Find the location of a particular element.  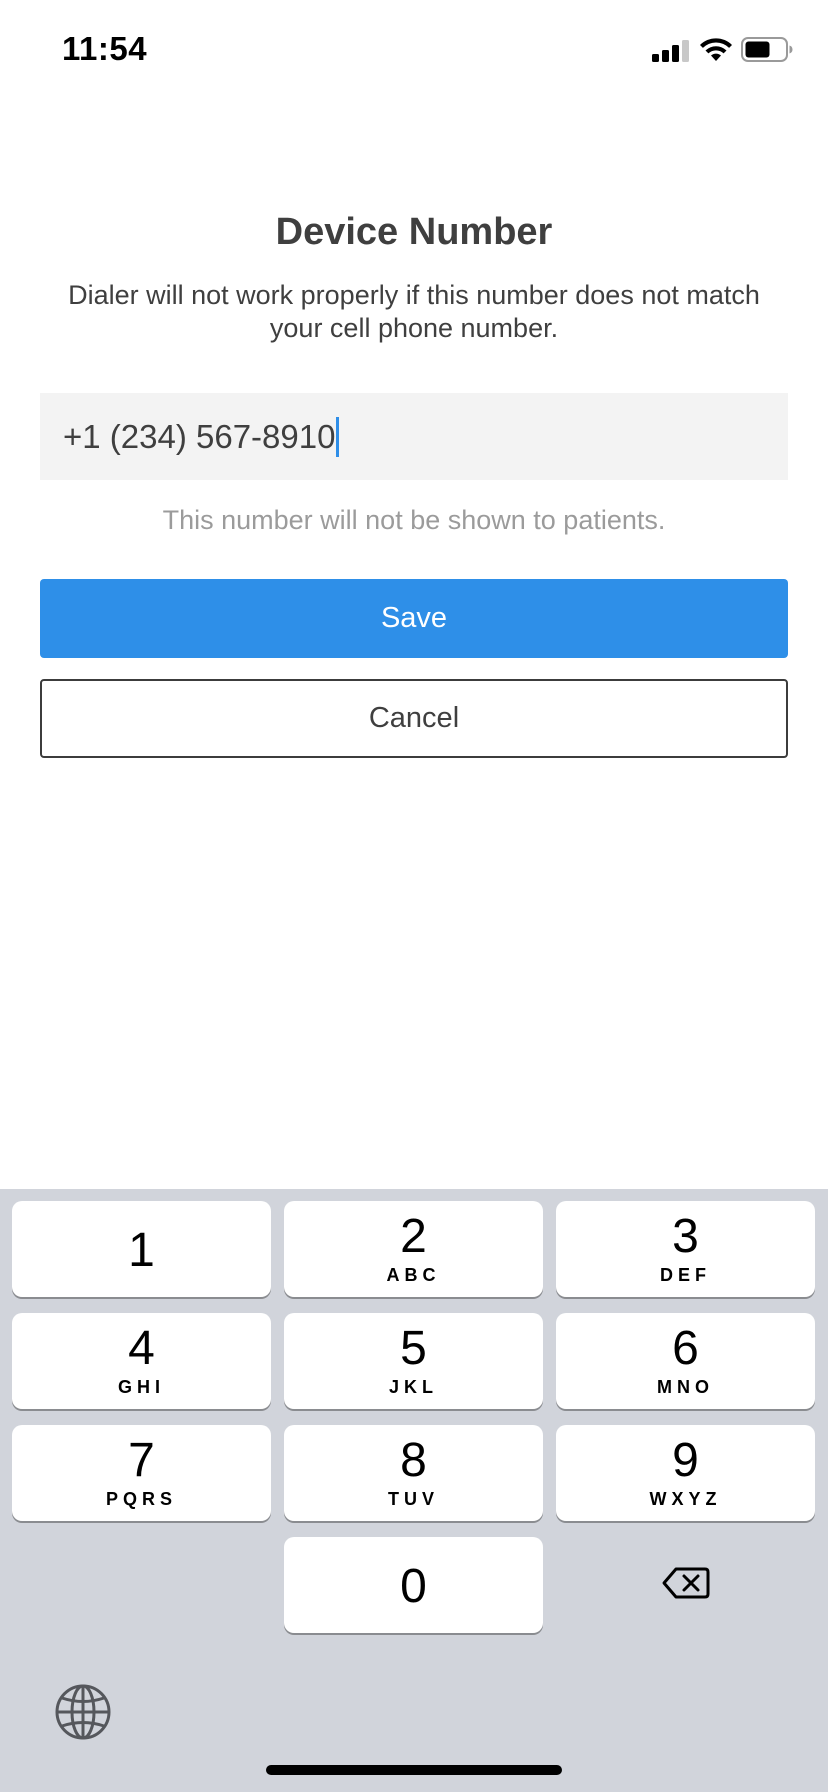

cellular-signal-icon is located at coordinates (671, 50).